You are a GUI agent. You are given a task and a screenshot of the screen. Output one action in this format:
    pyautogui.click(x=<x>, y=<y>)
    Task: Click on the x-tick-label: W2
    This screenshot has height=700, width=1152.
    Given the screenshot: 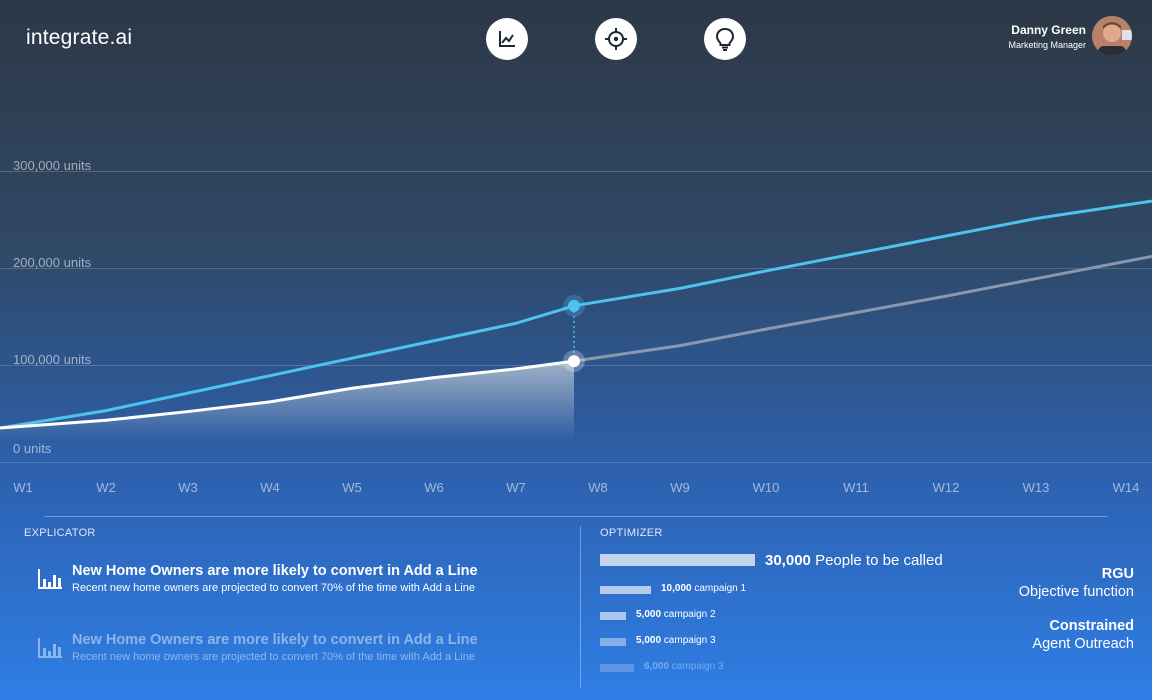 What is the action you would take?
    pyautogui.click(x=106, y=487)
    